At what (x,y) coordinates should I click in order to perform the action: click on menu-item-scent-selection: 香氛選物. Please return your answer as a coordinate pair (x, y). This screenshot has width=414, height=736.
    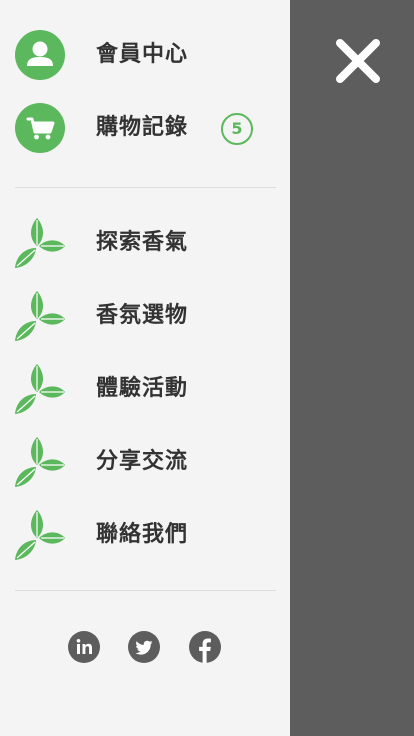
    Looking at the image, I should click on (146, 316).